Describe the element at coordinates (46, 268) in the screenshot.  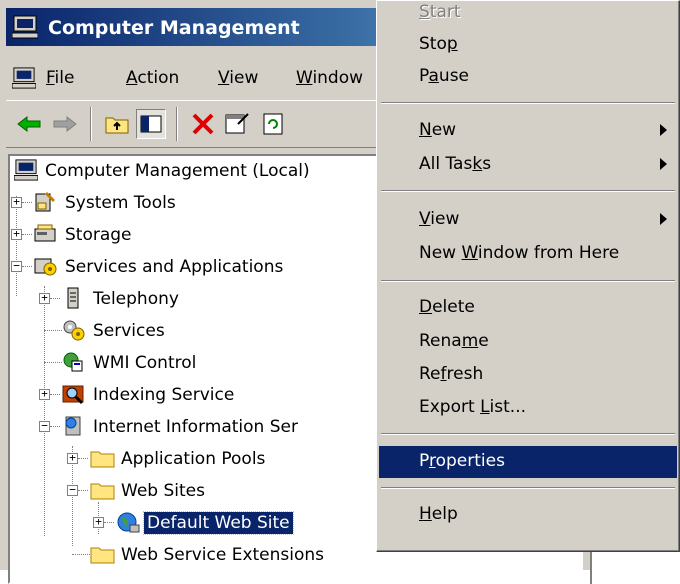
I see `services-and-applications-icon` at that location.